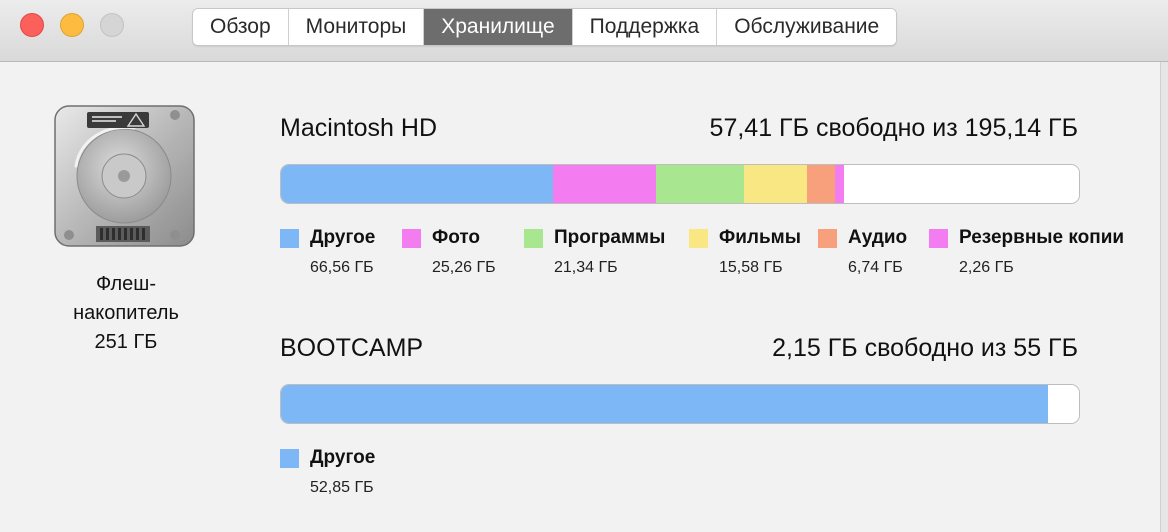 This screenshot has height=532, width=1168. I want to click on tab-overview: Обзор, so click(241, 27).